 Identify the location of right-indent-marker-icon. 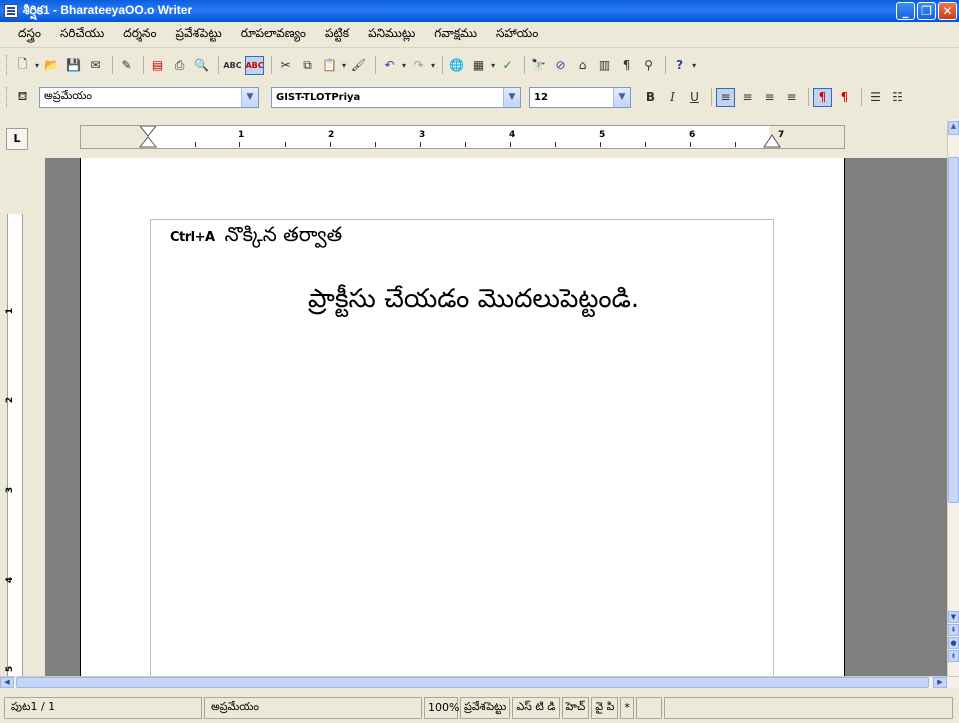
(772, 141).